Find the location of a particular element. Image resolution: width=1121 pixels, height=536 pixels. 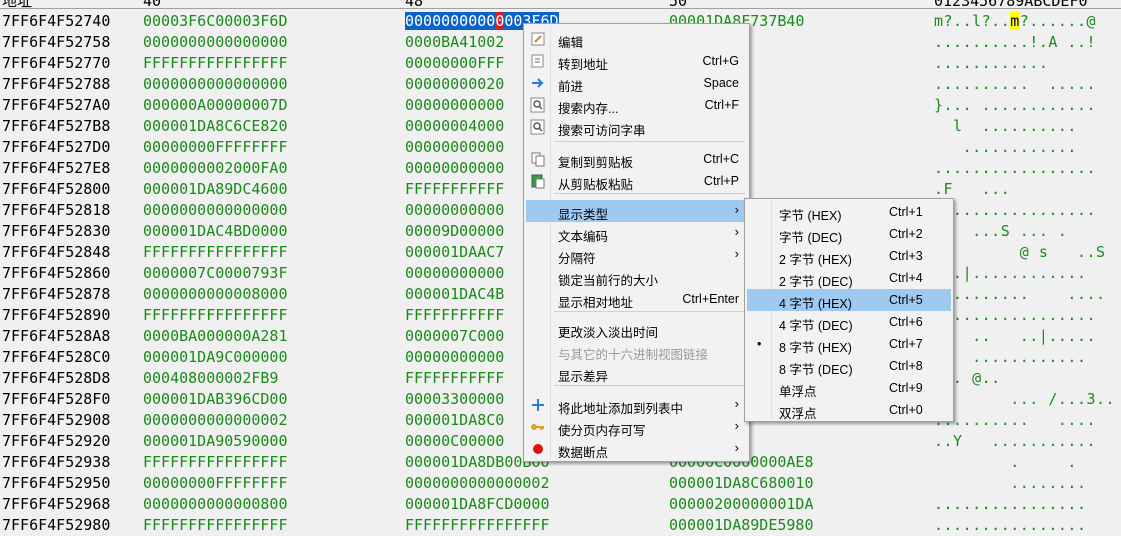

row-address: 7FF6F4F52818 is located at coordinates (56, 210).